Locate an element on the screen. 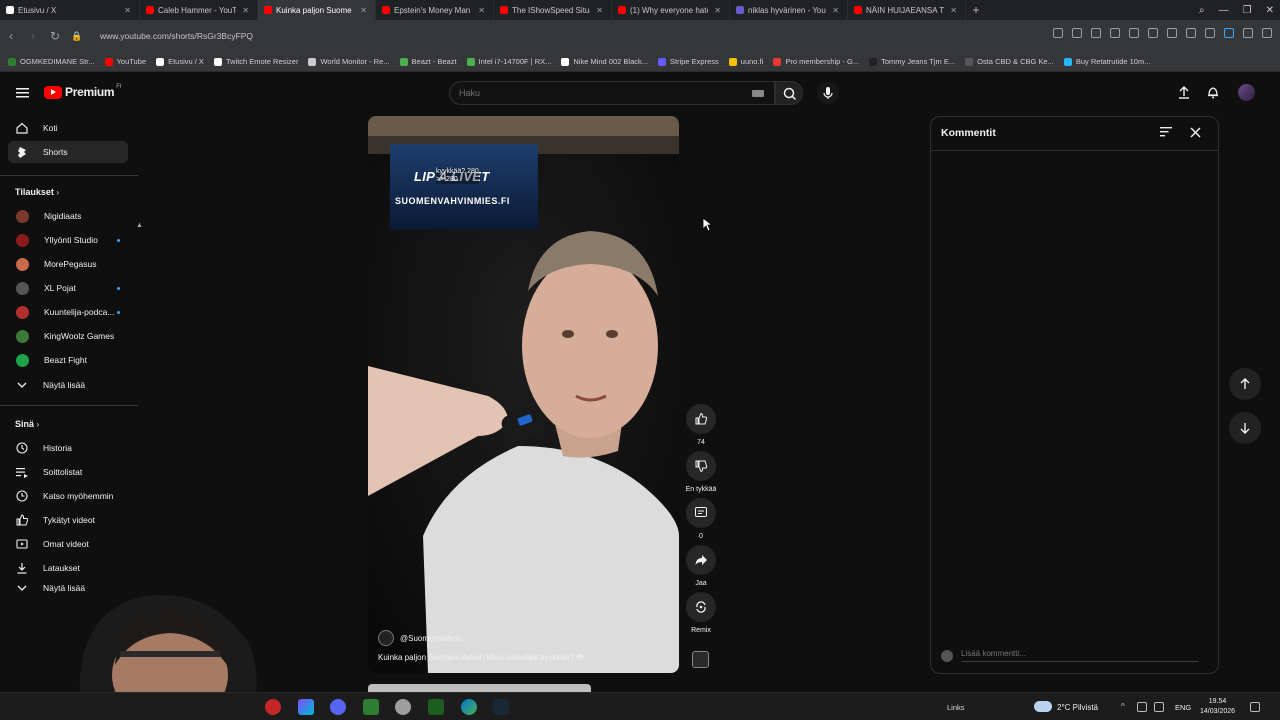  sidebar-item-your-videos: Omat videot is located at coordinates (68, 544).